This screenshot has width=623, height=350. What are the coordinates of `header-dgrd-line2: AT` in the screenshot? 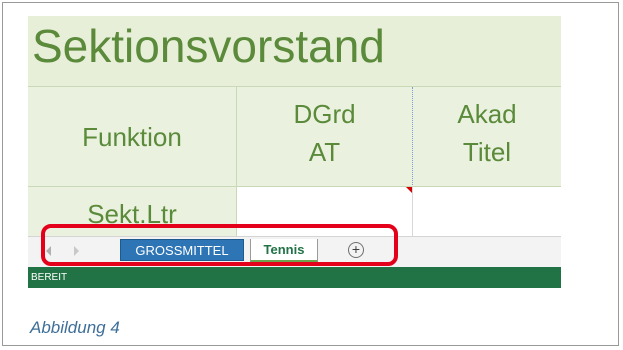 It's located at (324, 152).